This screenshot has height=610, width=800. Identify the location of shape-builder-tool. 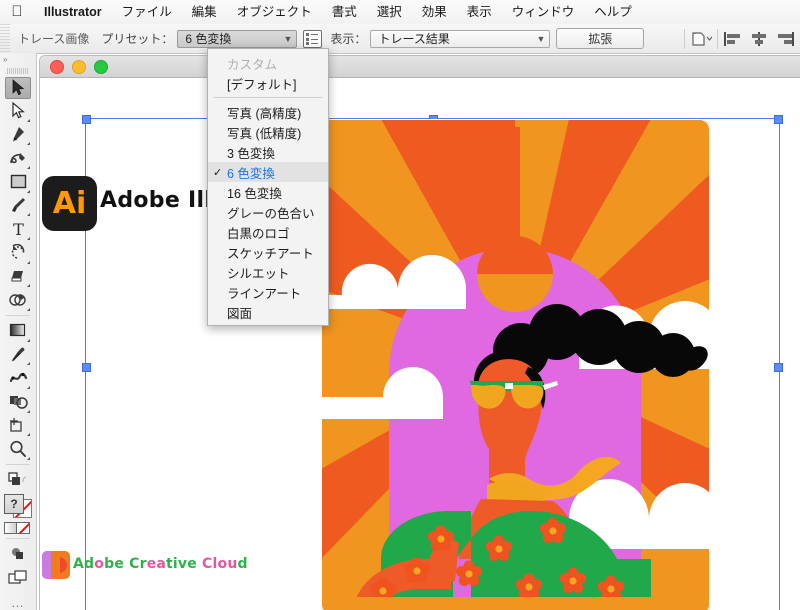
(18, 300).